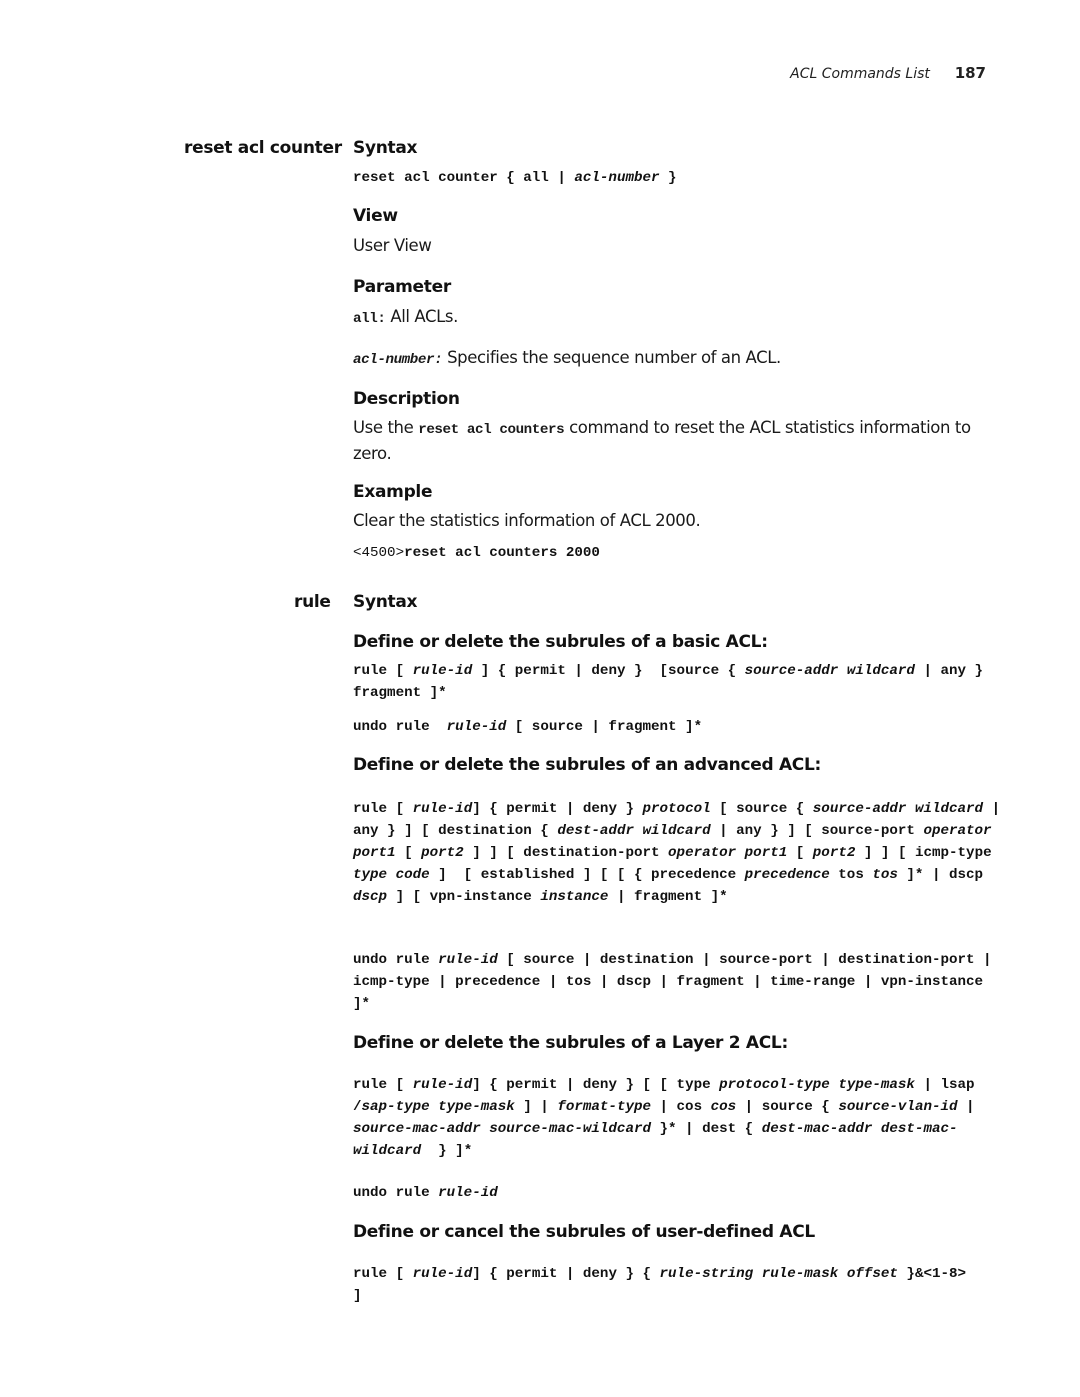 The image size is (1080, 1397). What do you see at coordinates (566, 853) in the screenshot?
I see `code-keyword: ] ] [ destination-port` at bounding box center [566, 853].